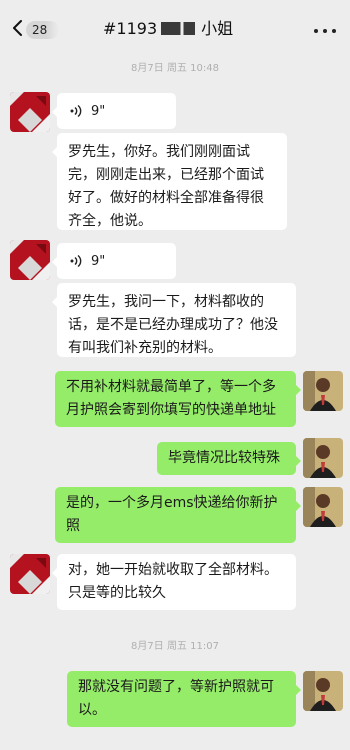 The width and height of the screenshot is (350, 750). I want to click on message-bubble: 对，她一开始就收取了全部材料。只是等的比较久, so click(174, 582).